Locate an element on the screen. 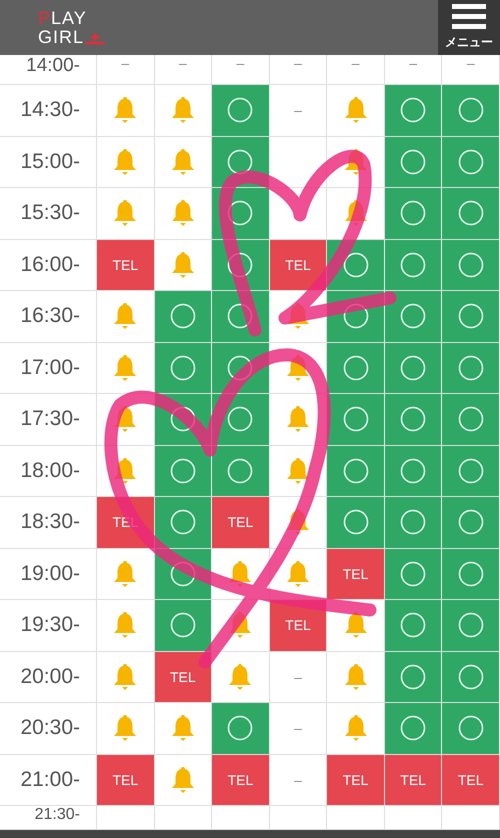  menu-button: メニュー is located at coordinates (469, 27).